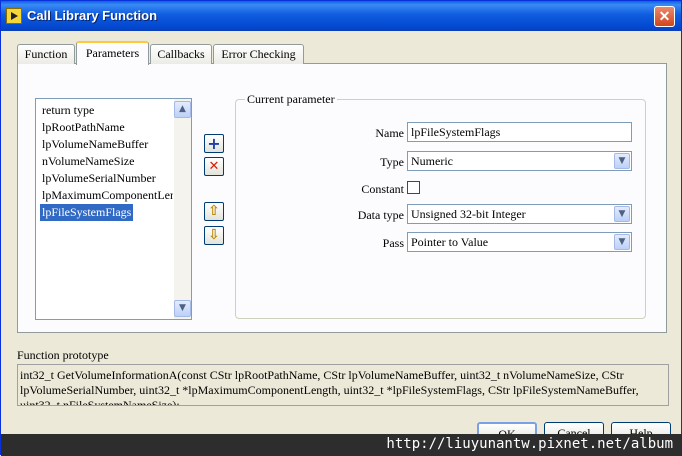  Describe the element at coordinates (389, 133) in the screenshot. I see `name-label: Name` at that location.